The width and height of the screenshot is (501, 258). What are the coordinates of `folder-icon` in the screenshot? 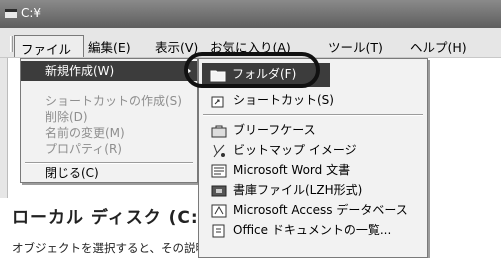 It's located at (218, 76).